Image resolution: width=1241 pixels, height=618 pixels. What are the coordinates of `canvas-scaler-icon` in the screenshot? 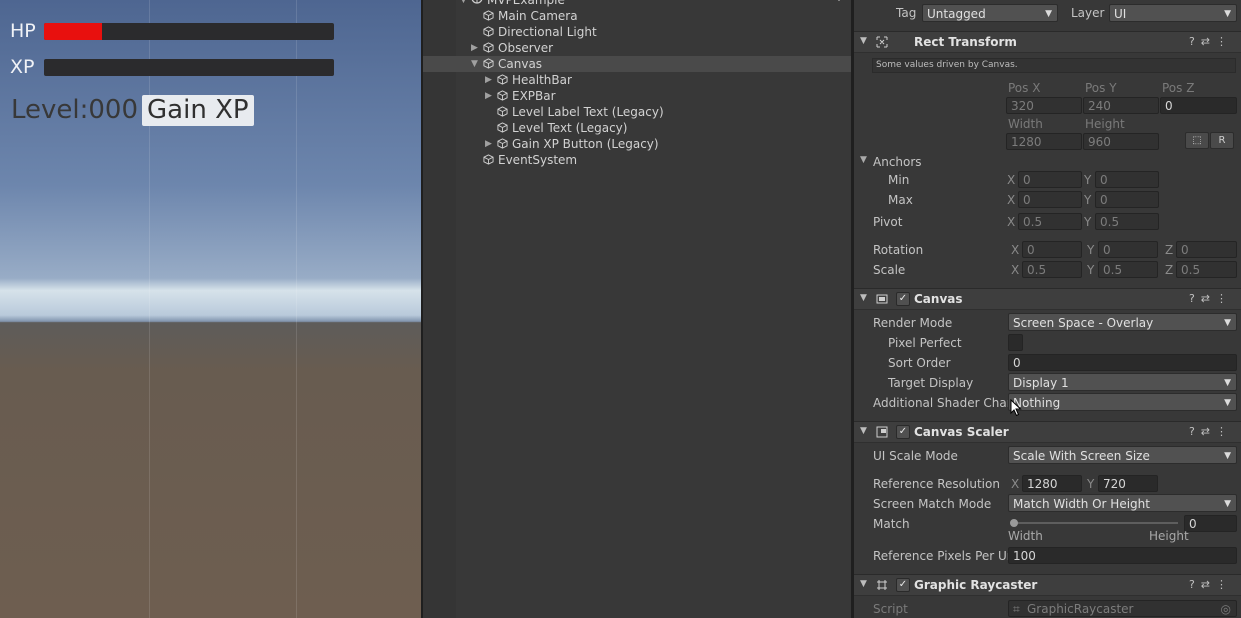 It's located at (882, 432).